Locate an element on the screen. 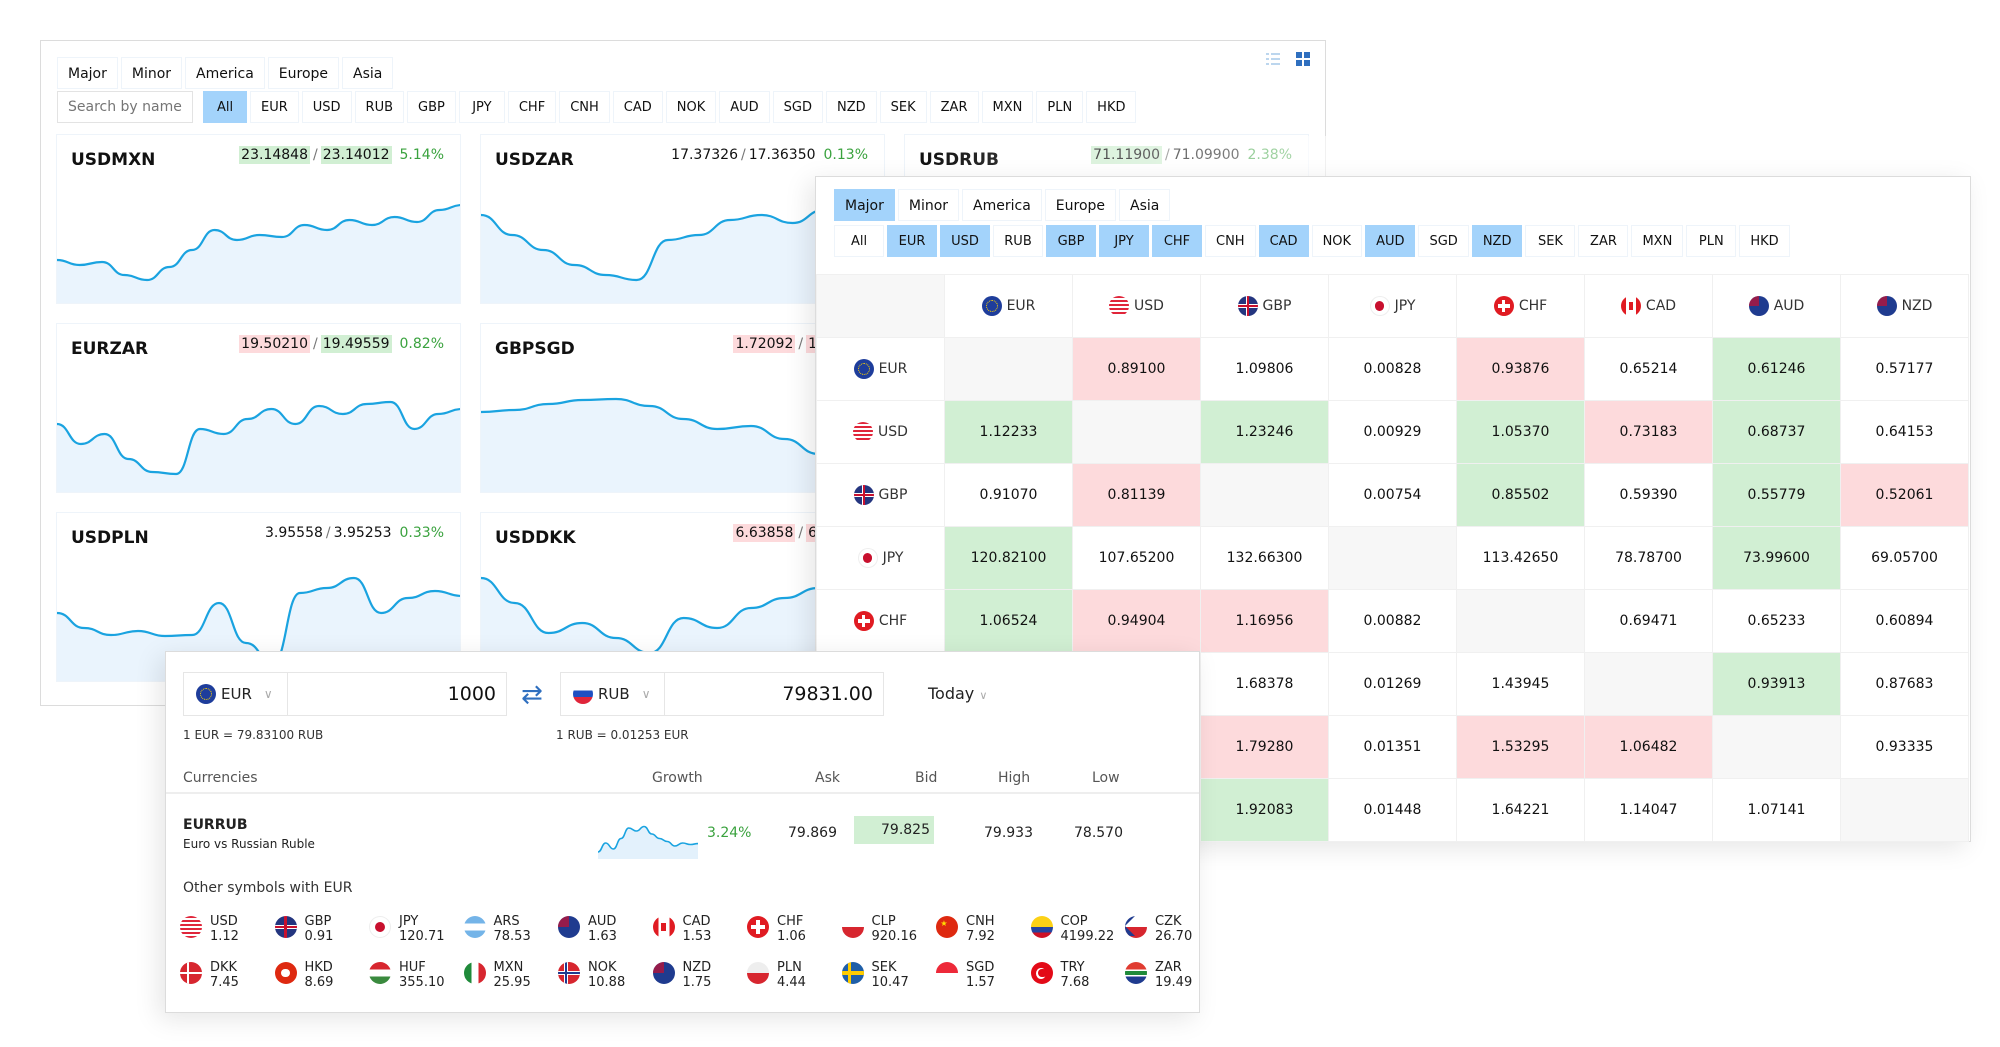 The height and width of the screenshot is (1047, 2000). rate-cell: 0.87683 is located at coordinates (1904, 684).